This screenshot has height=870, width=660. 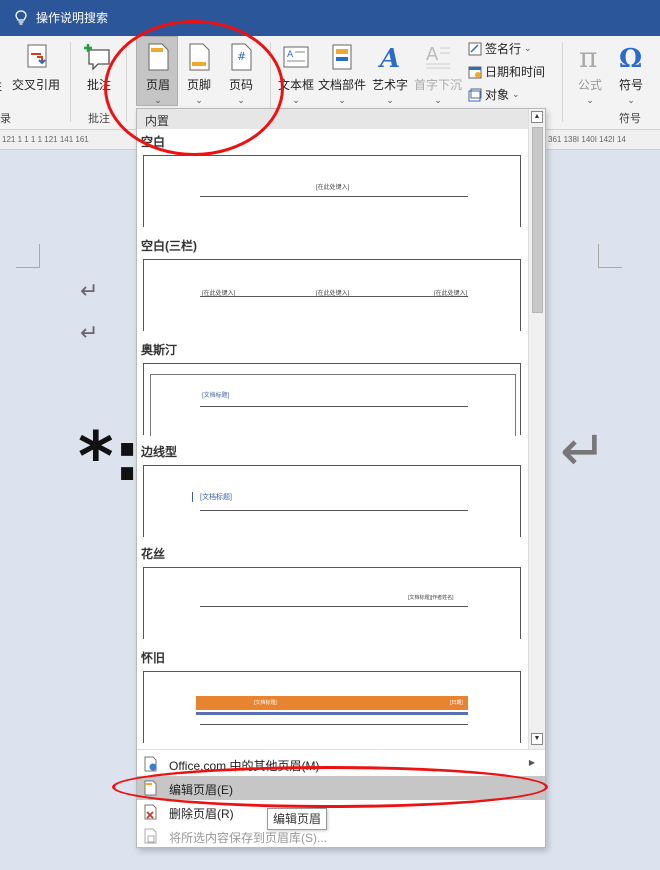 I want to click on crop-mark-right, so click(x=610, y=256).